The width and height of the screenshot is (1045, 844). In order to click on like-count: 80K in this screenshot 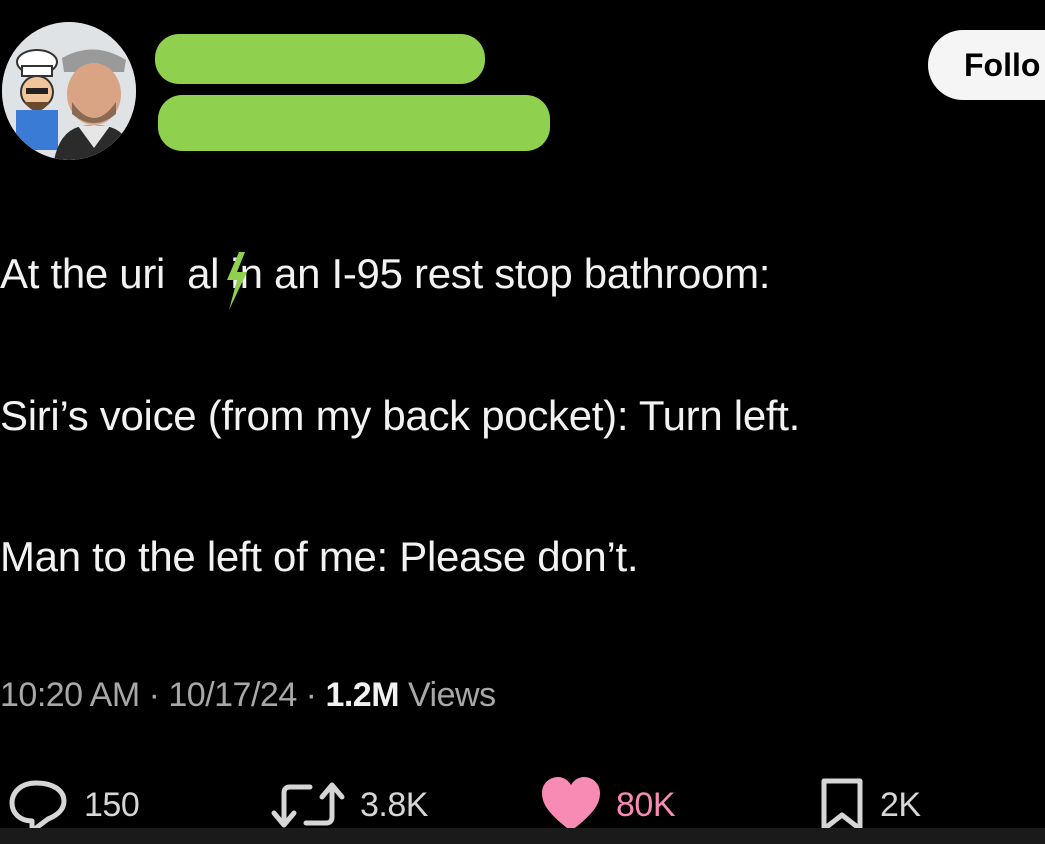, I will do `click(646, 804)`.